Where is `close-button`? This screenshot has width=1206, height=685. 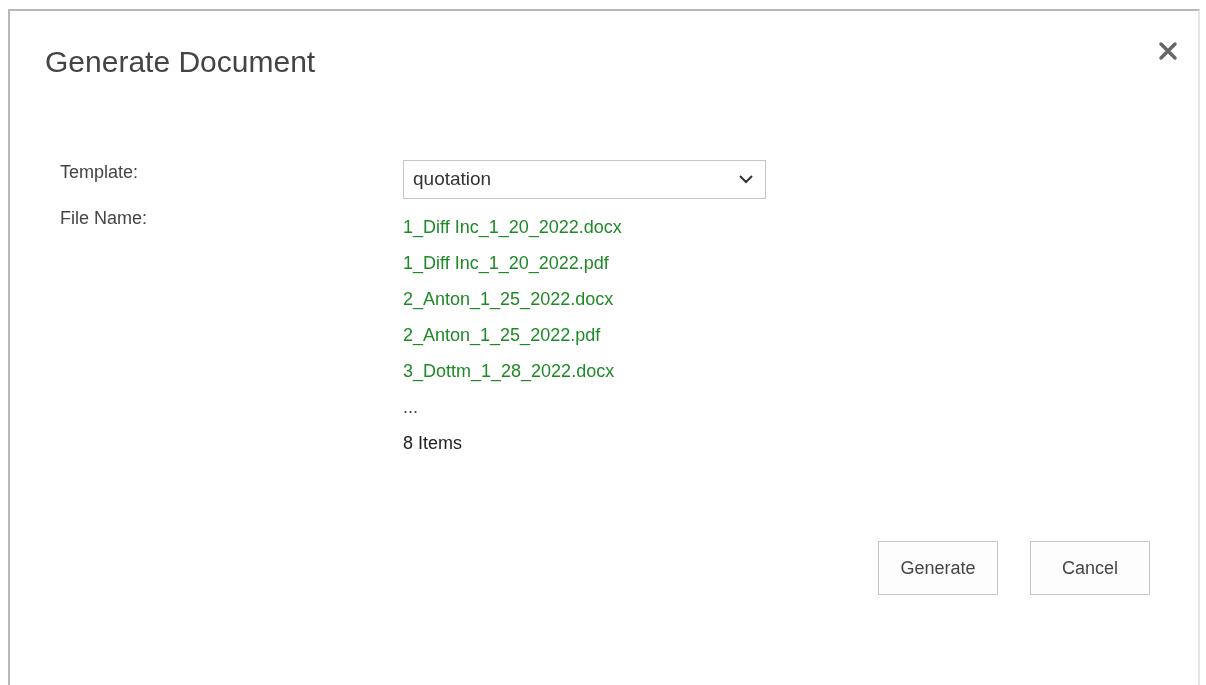 close-button is located at coordinates (1168, 51).